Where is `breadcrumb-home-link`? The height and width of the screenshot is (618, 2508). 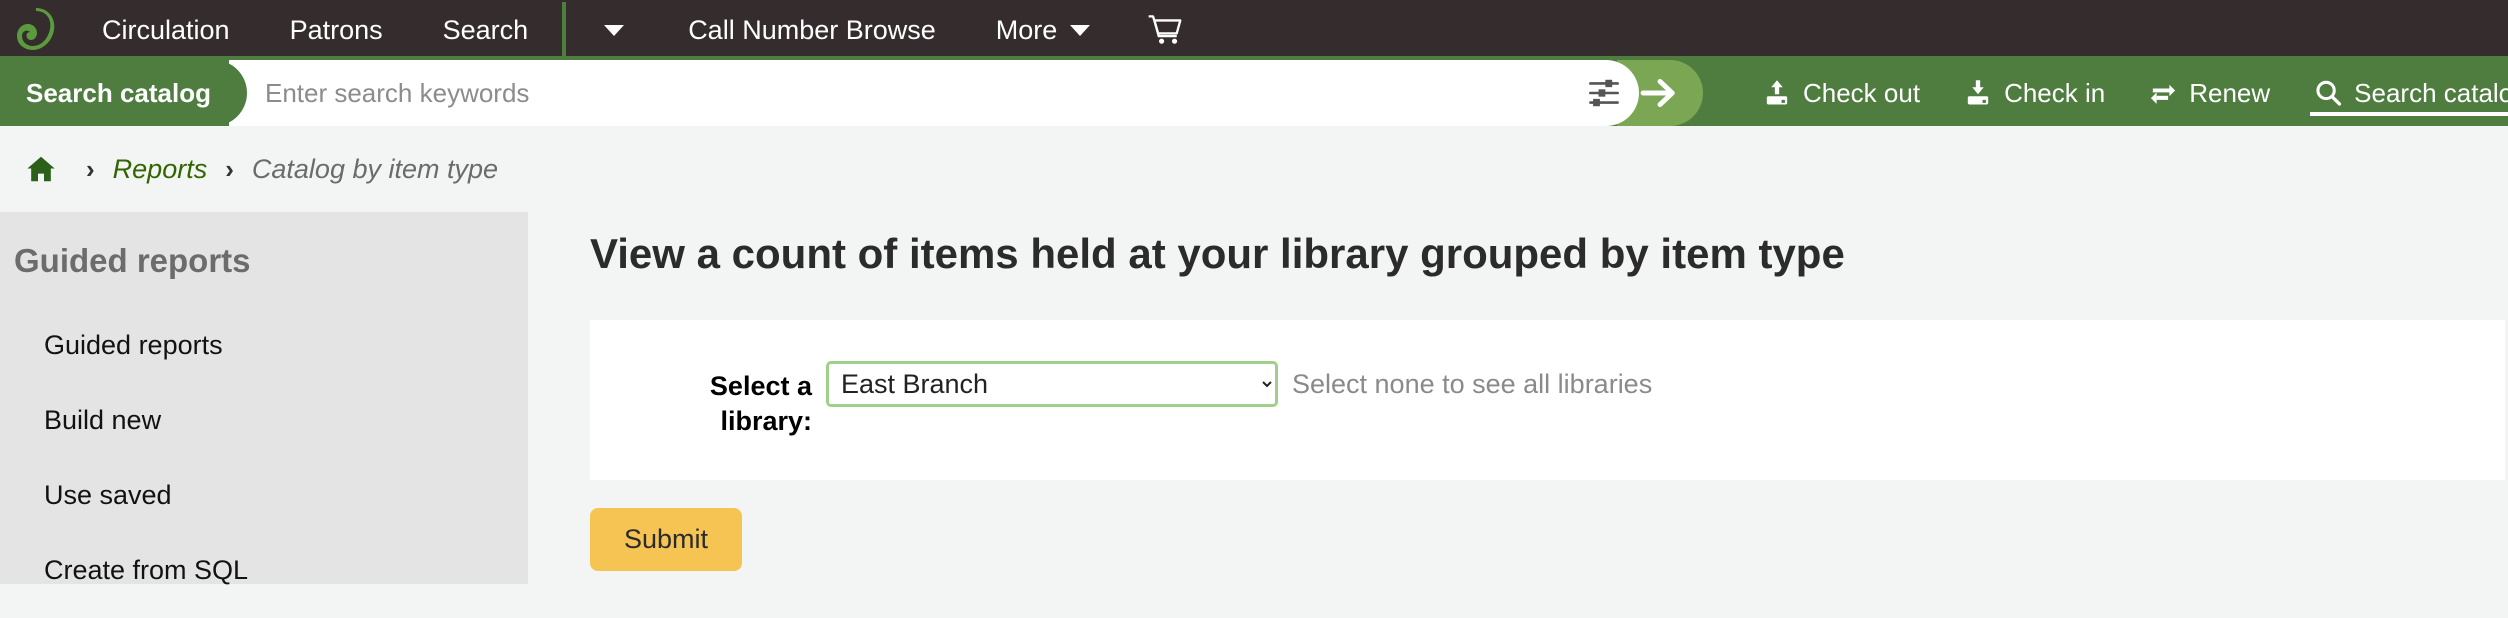 breadcrumb-home-link is located at coordinates (41, 169).